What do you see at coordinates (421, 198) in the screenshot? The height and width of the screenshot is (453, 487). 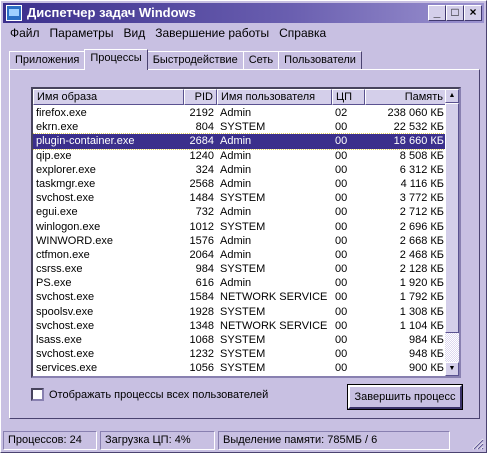 I see `process-memory: 3 772 КБ` at bounding box center [421, 198].